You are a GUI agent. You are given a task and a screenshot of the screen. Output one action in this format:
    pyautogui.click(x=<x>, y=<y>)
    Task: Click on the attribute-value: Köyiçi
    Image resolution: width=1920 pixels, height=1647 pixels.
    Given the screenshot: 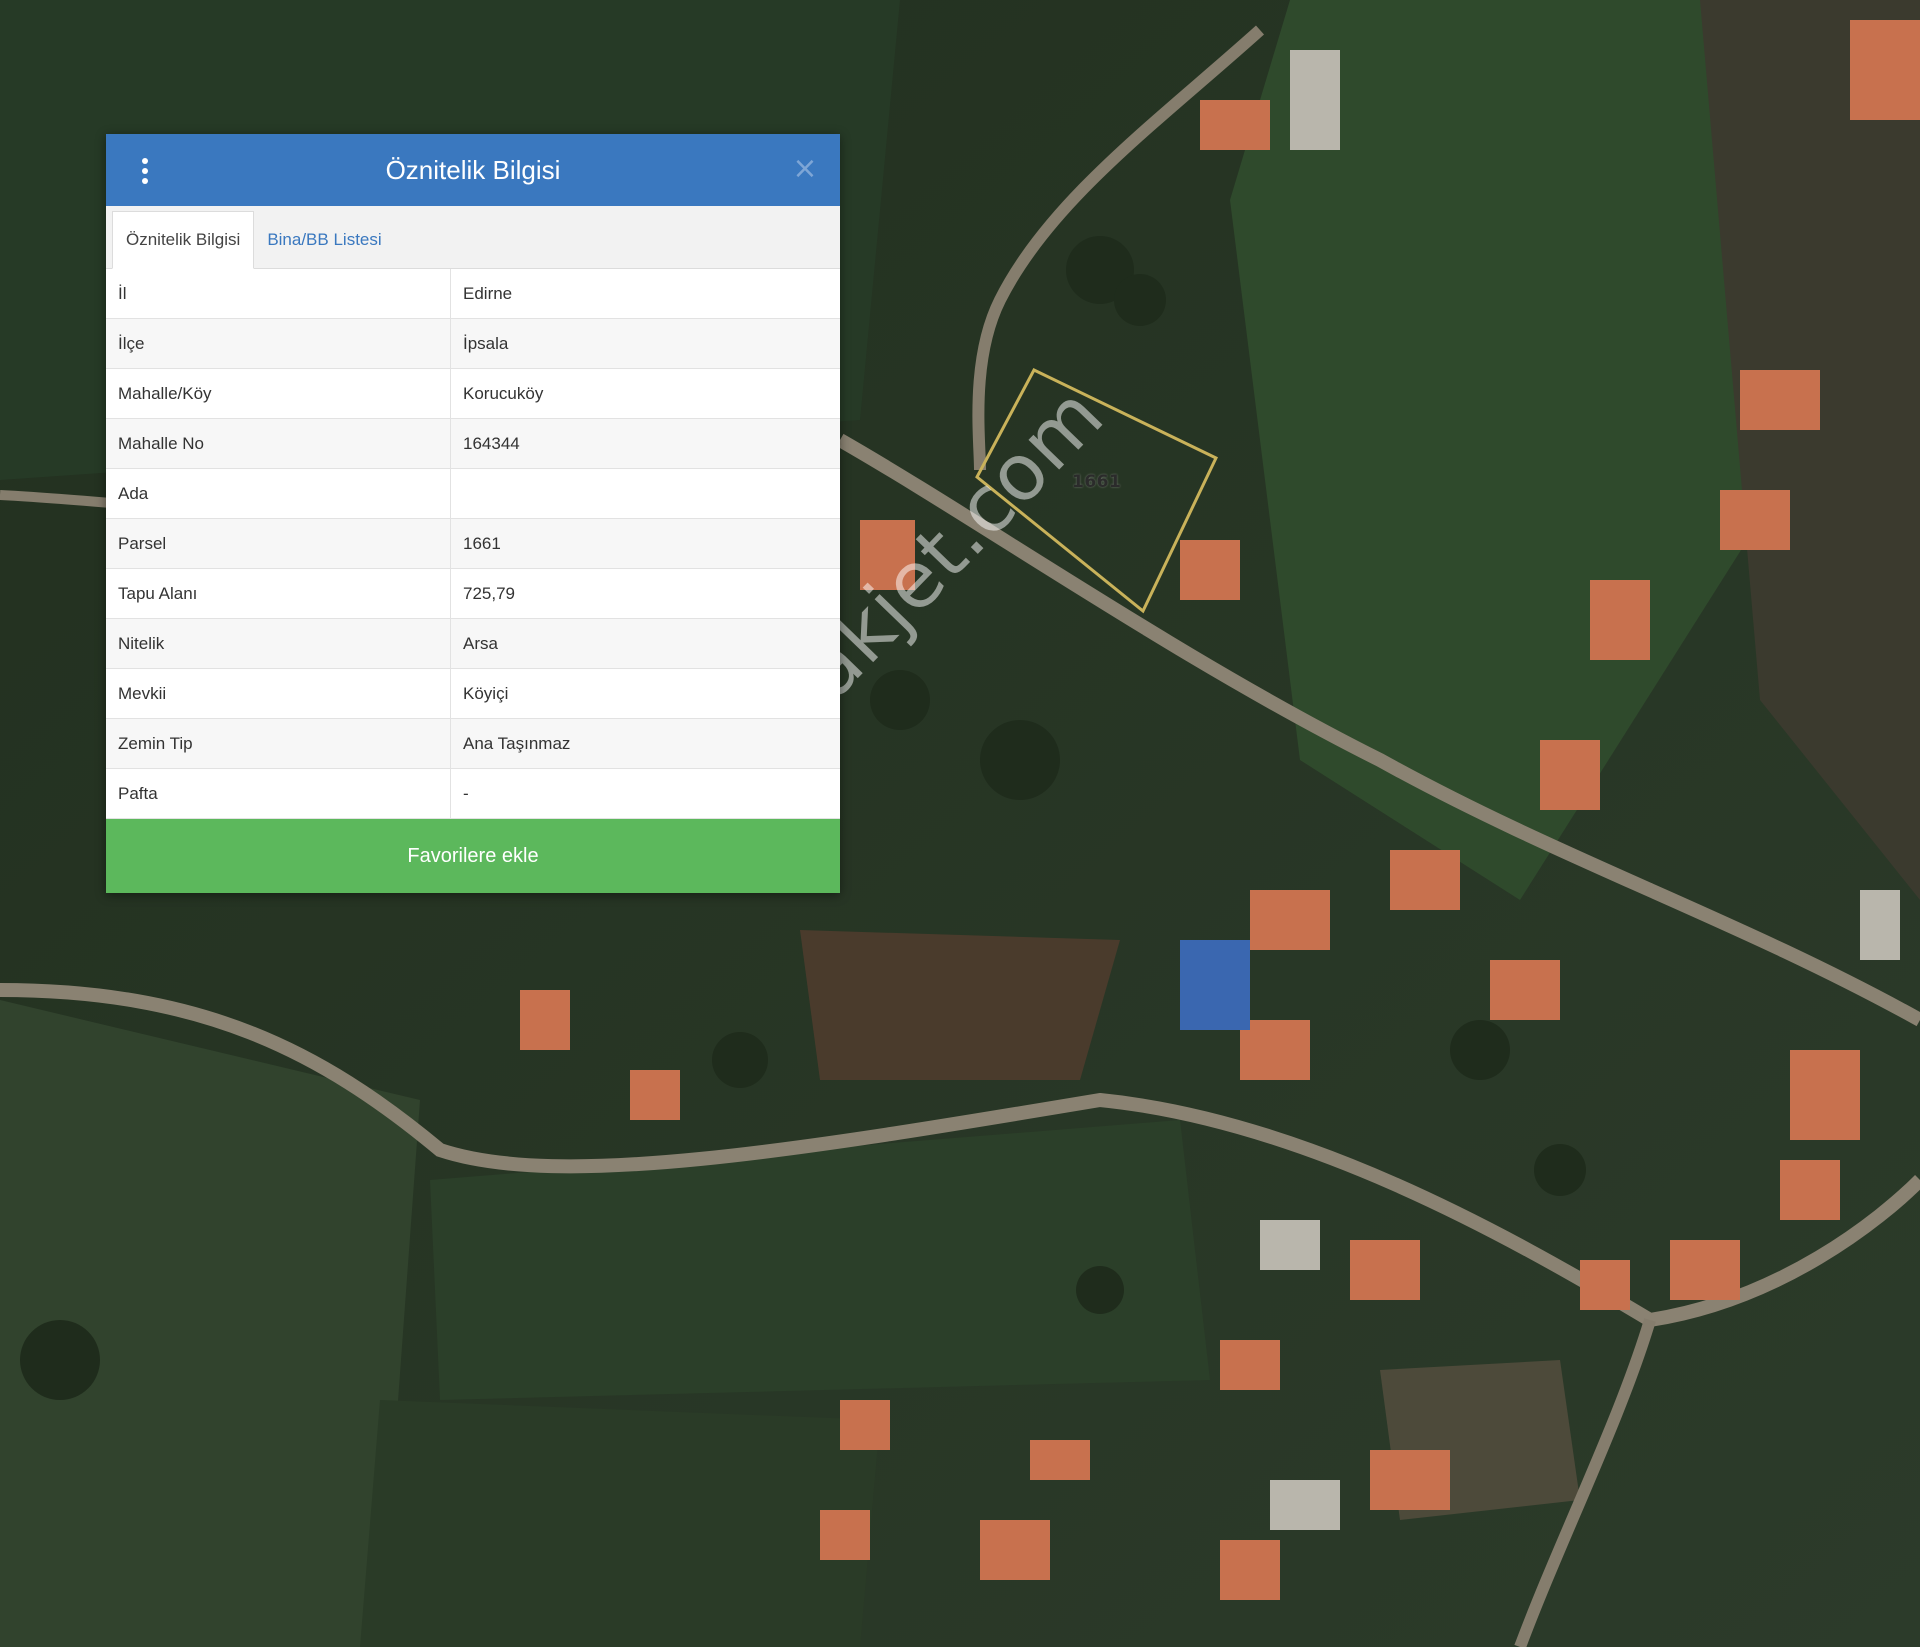 What is the action you would take?
    pyautogui.click(x=645, y=693)
    